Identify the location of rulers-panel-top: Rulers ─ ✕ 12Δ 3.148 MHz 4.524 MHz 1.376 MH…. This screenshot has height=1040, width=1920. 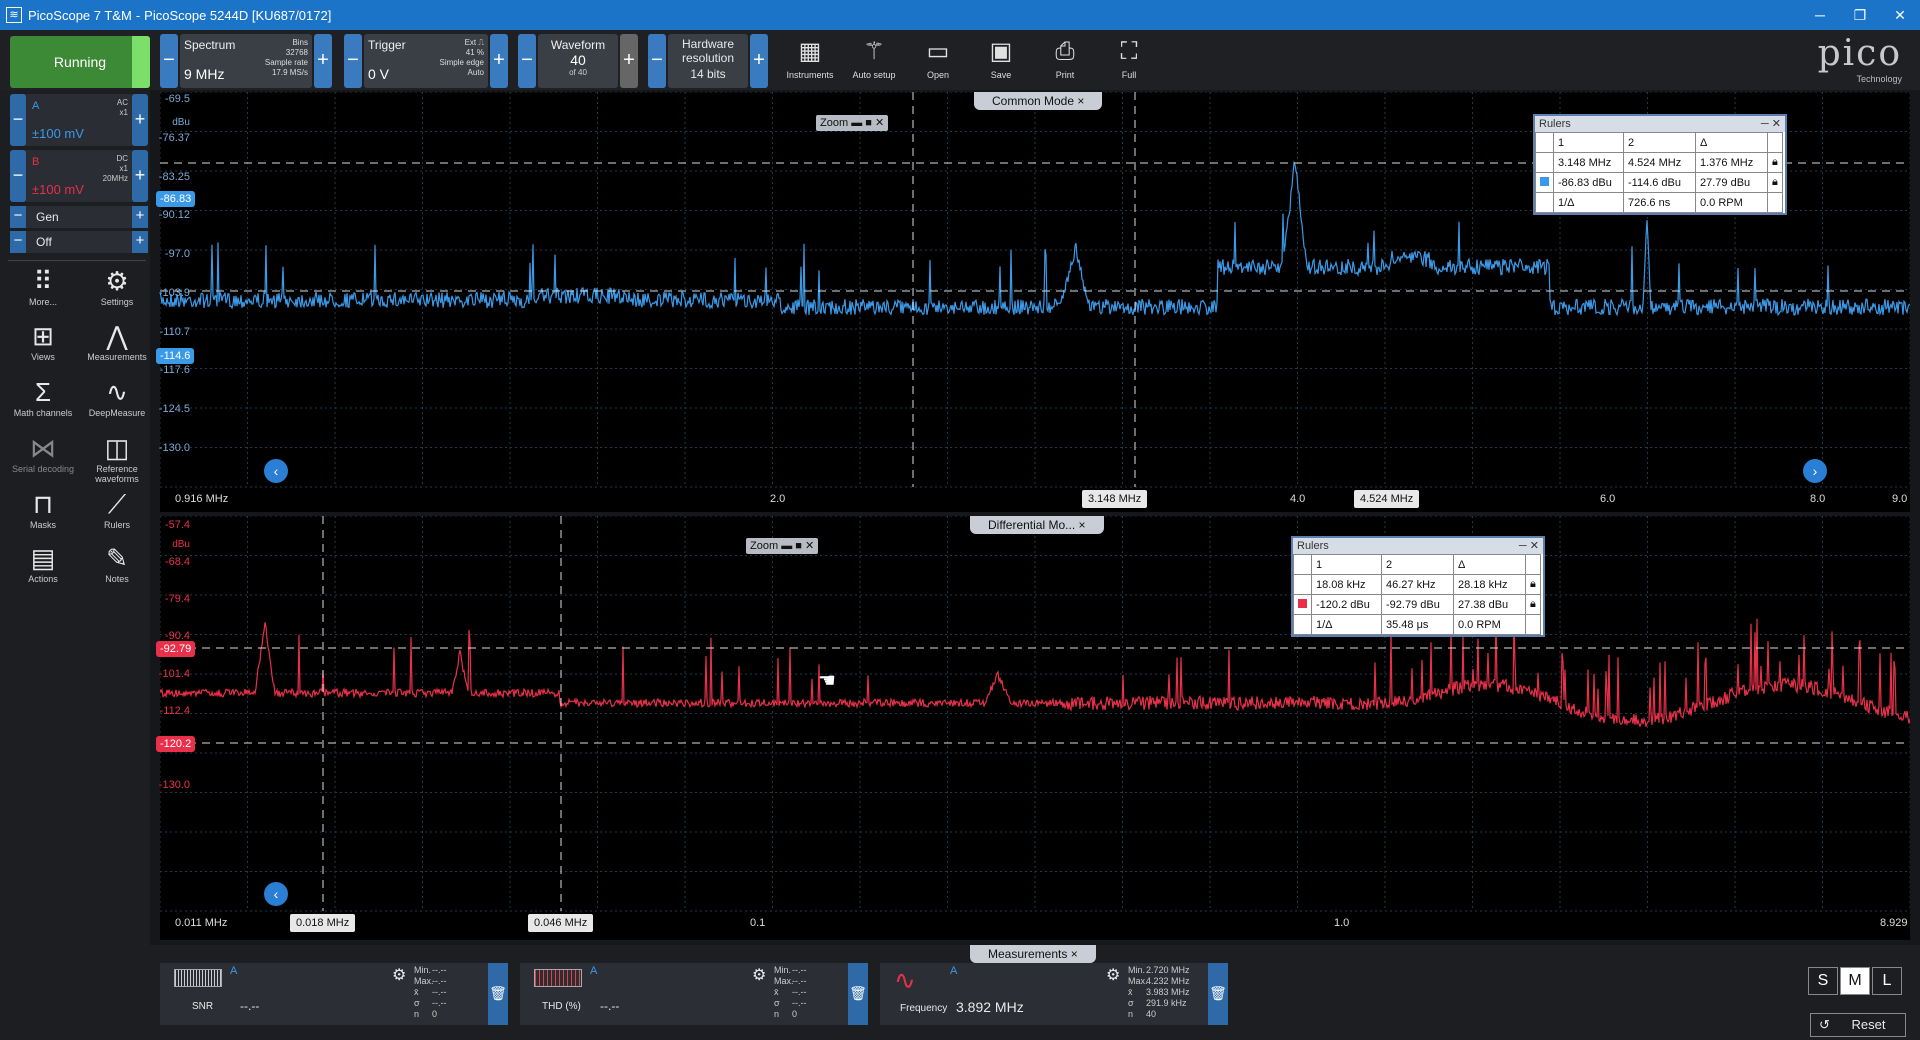
(1660, 164).